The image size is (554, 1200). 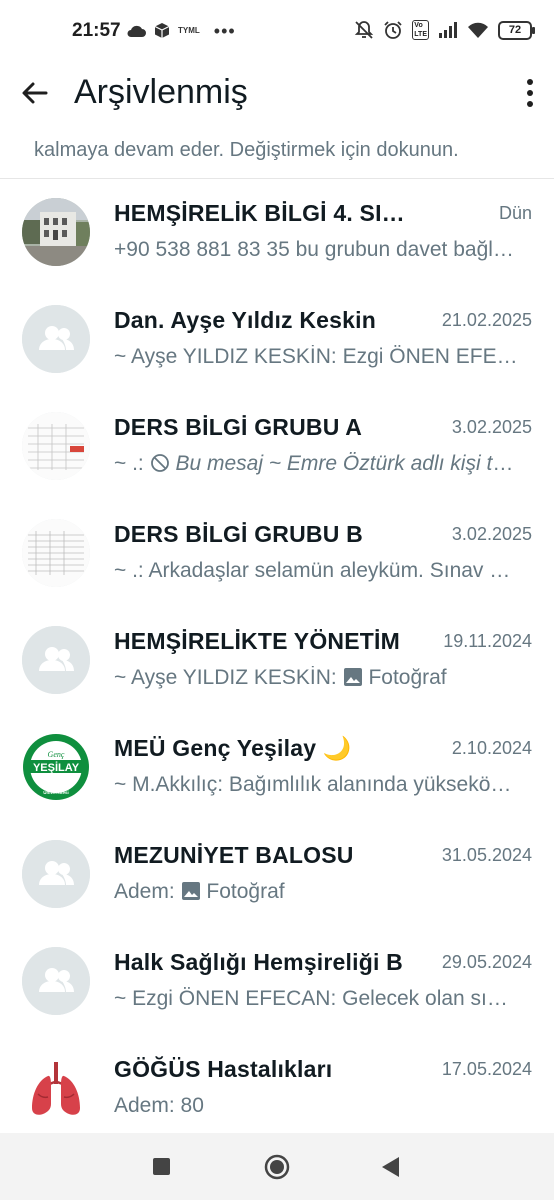 I want to click on cloud-icon, so click(x=136, y=31).